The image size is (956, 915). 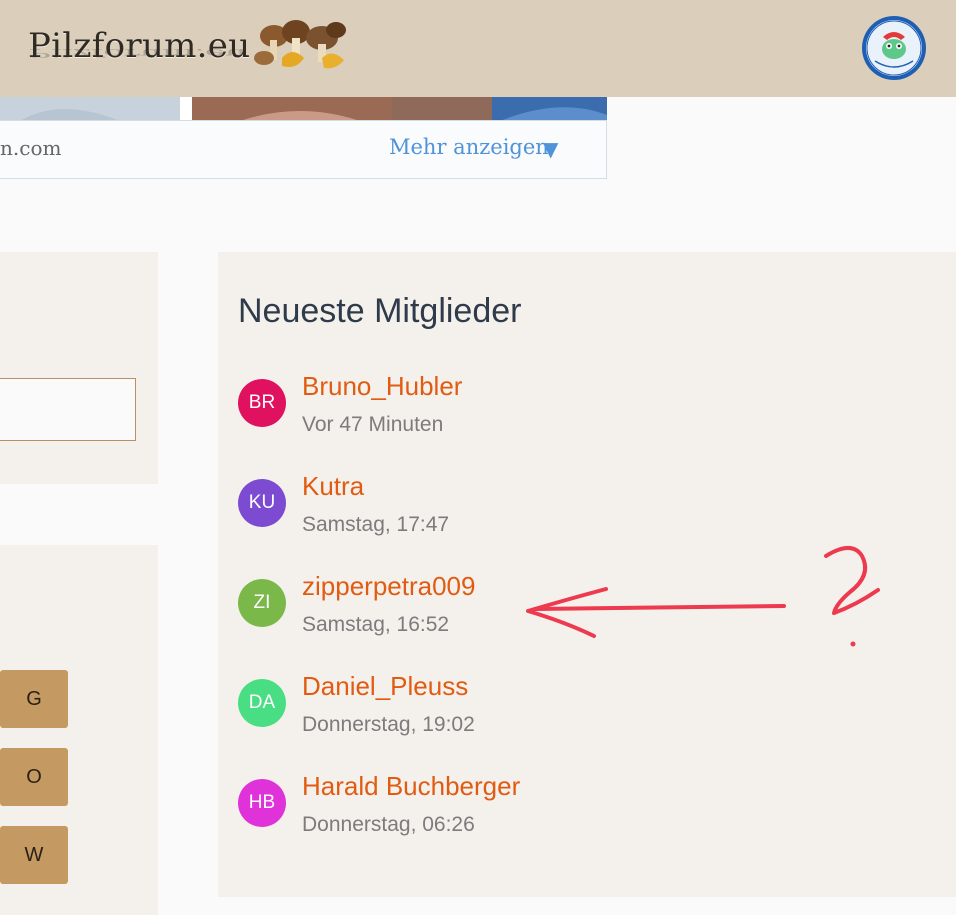 What do you see at coordinates (469, 147) in the screenshot?
I see `show-more-button: Mehr anzeigen` at bounding box center [469, 147].